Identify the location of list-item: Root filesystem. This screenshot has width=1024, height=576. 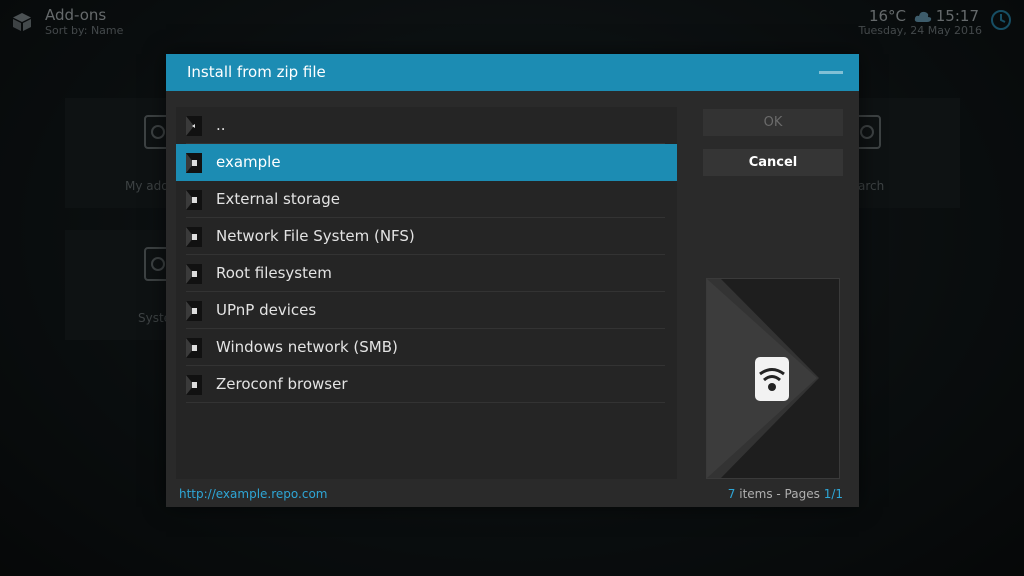
(426, 273).